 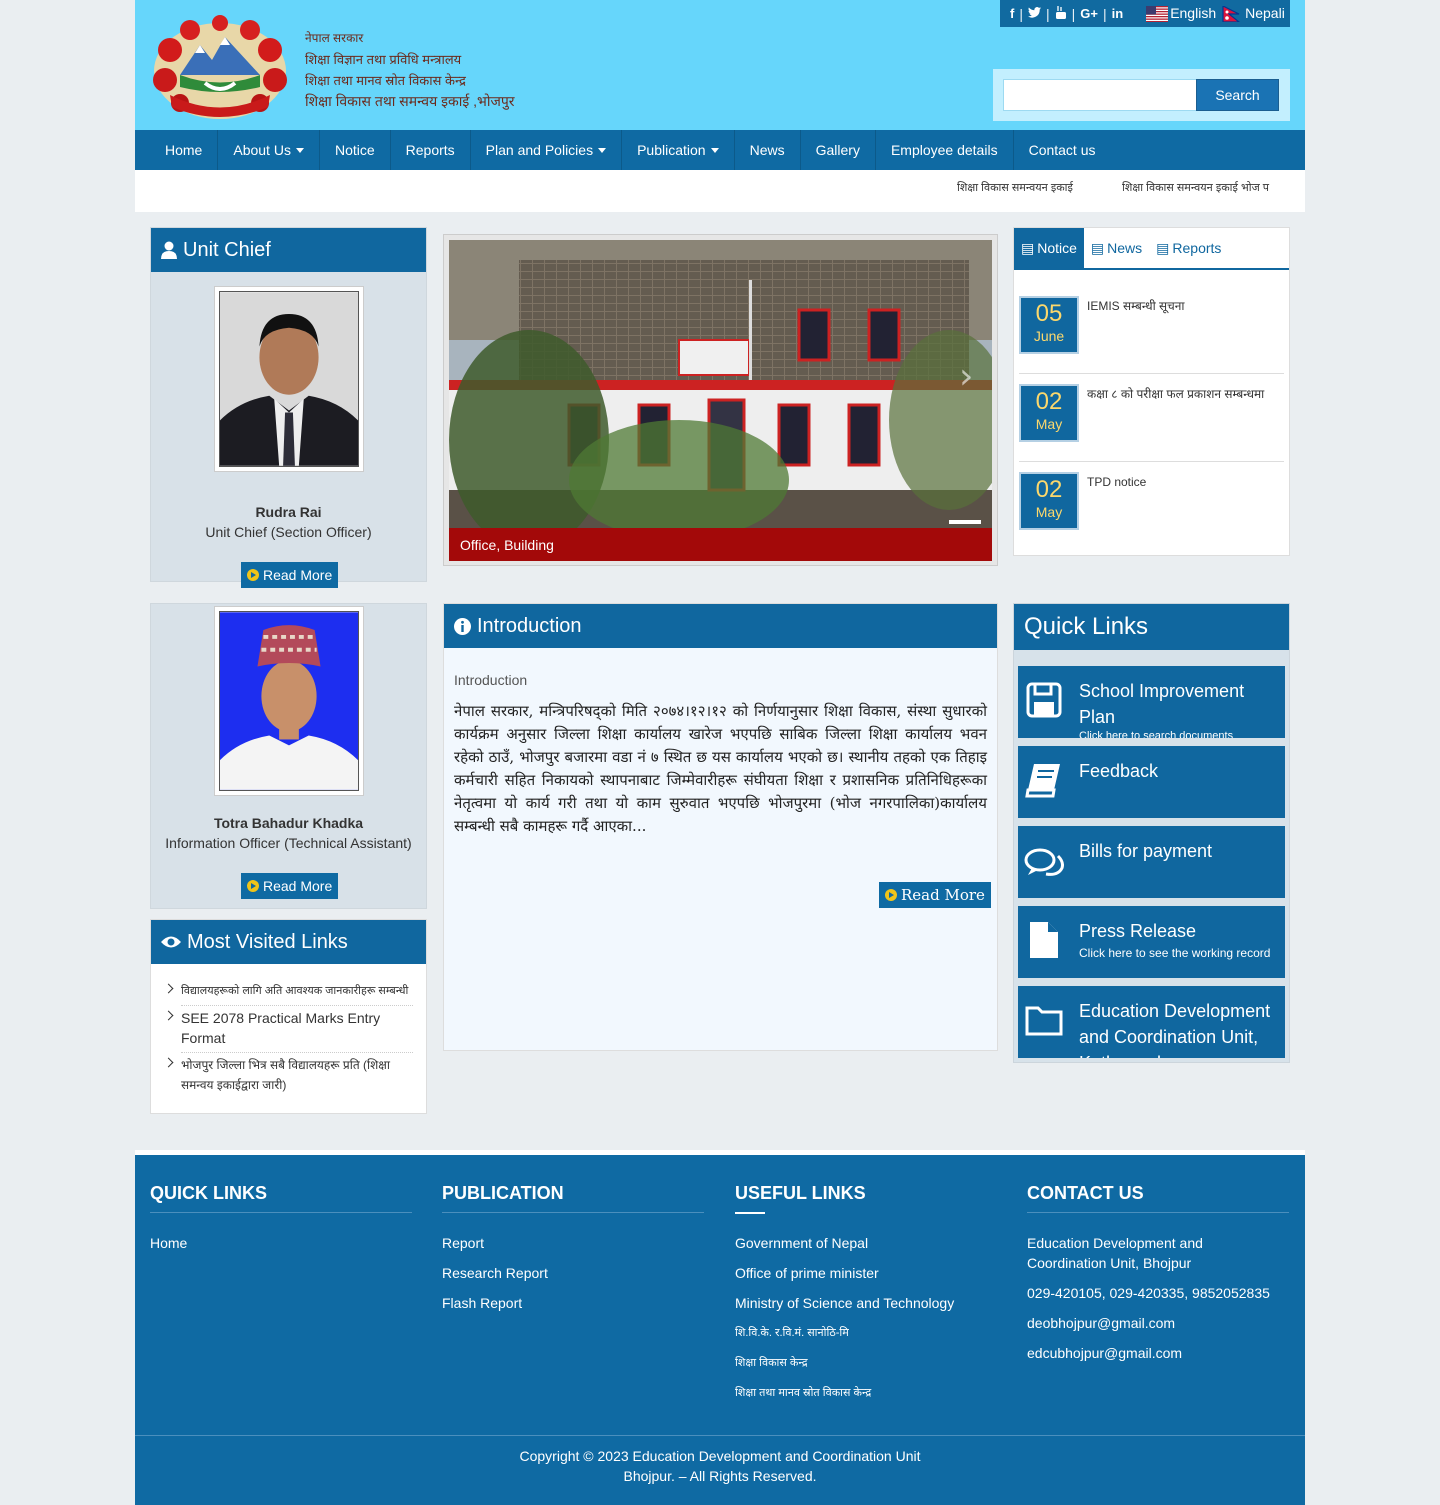 What do you see at coordinates (1044, 1021) in the screenshot?
I see `folder-icon` at bounding box center [1044, 1021].